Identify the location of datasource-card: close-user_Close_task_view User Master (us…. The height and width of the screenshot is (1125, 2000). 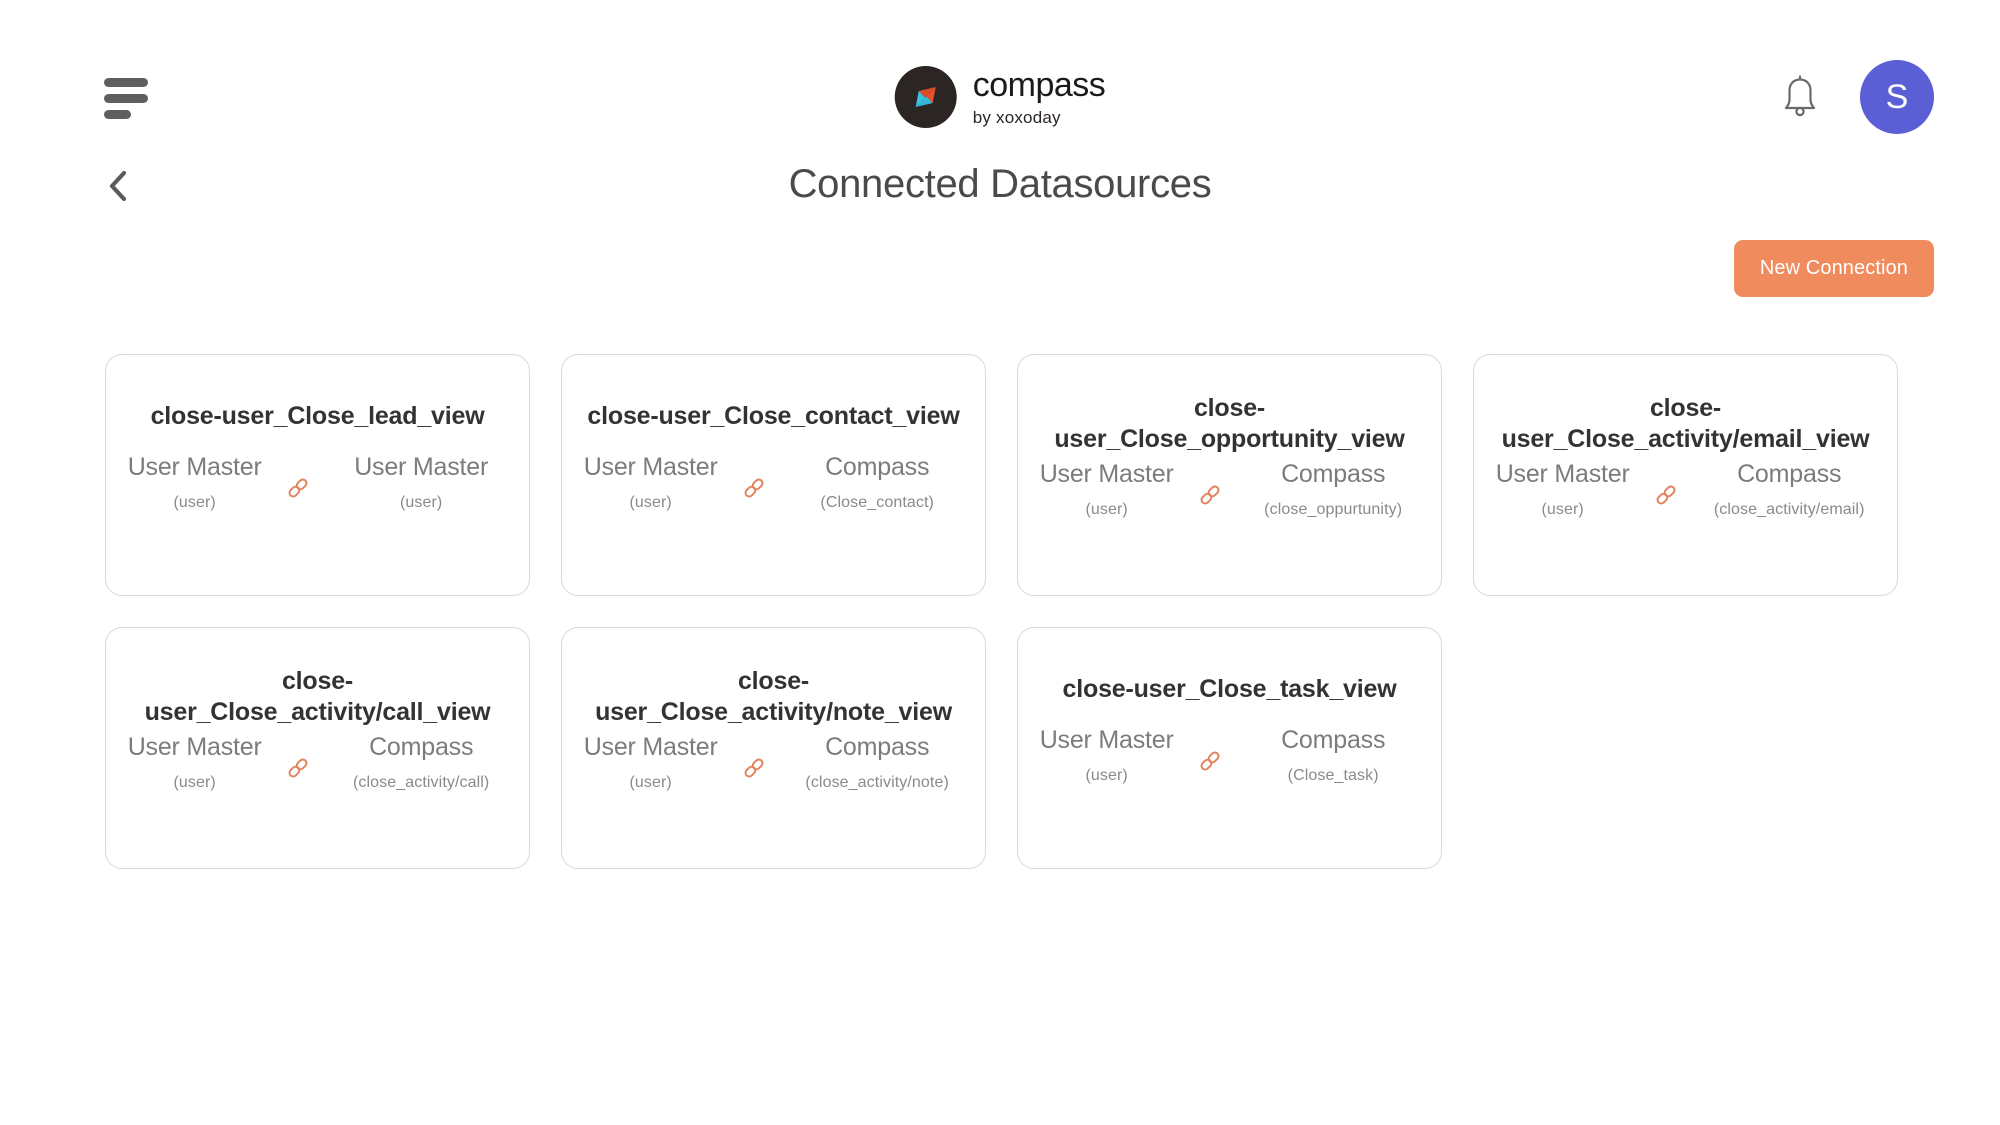
(1229, 748).